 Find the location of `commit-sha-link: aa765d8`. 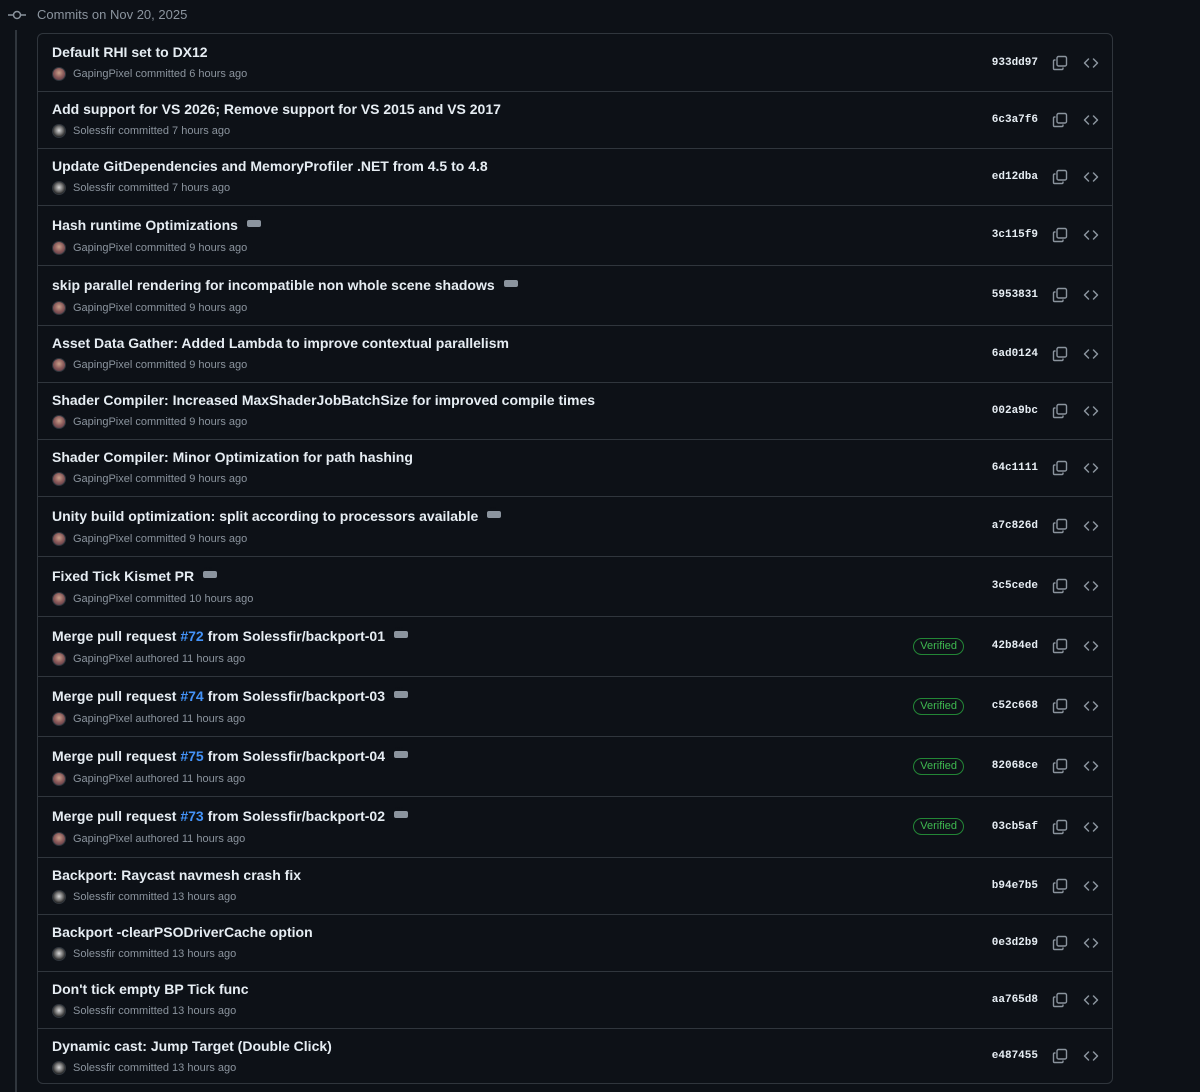

commit-sha-link: aa765d8 is located at coordinates (1008, 1000).